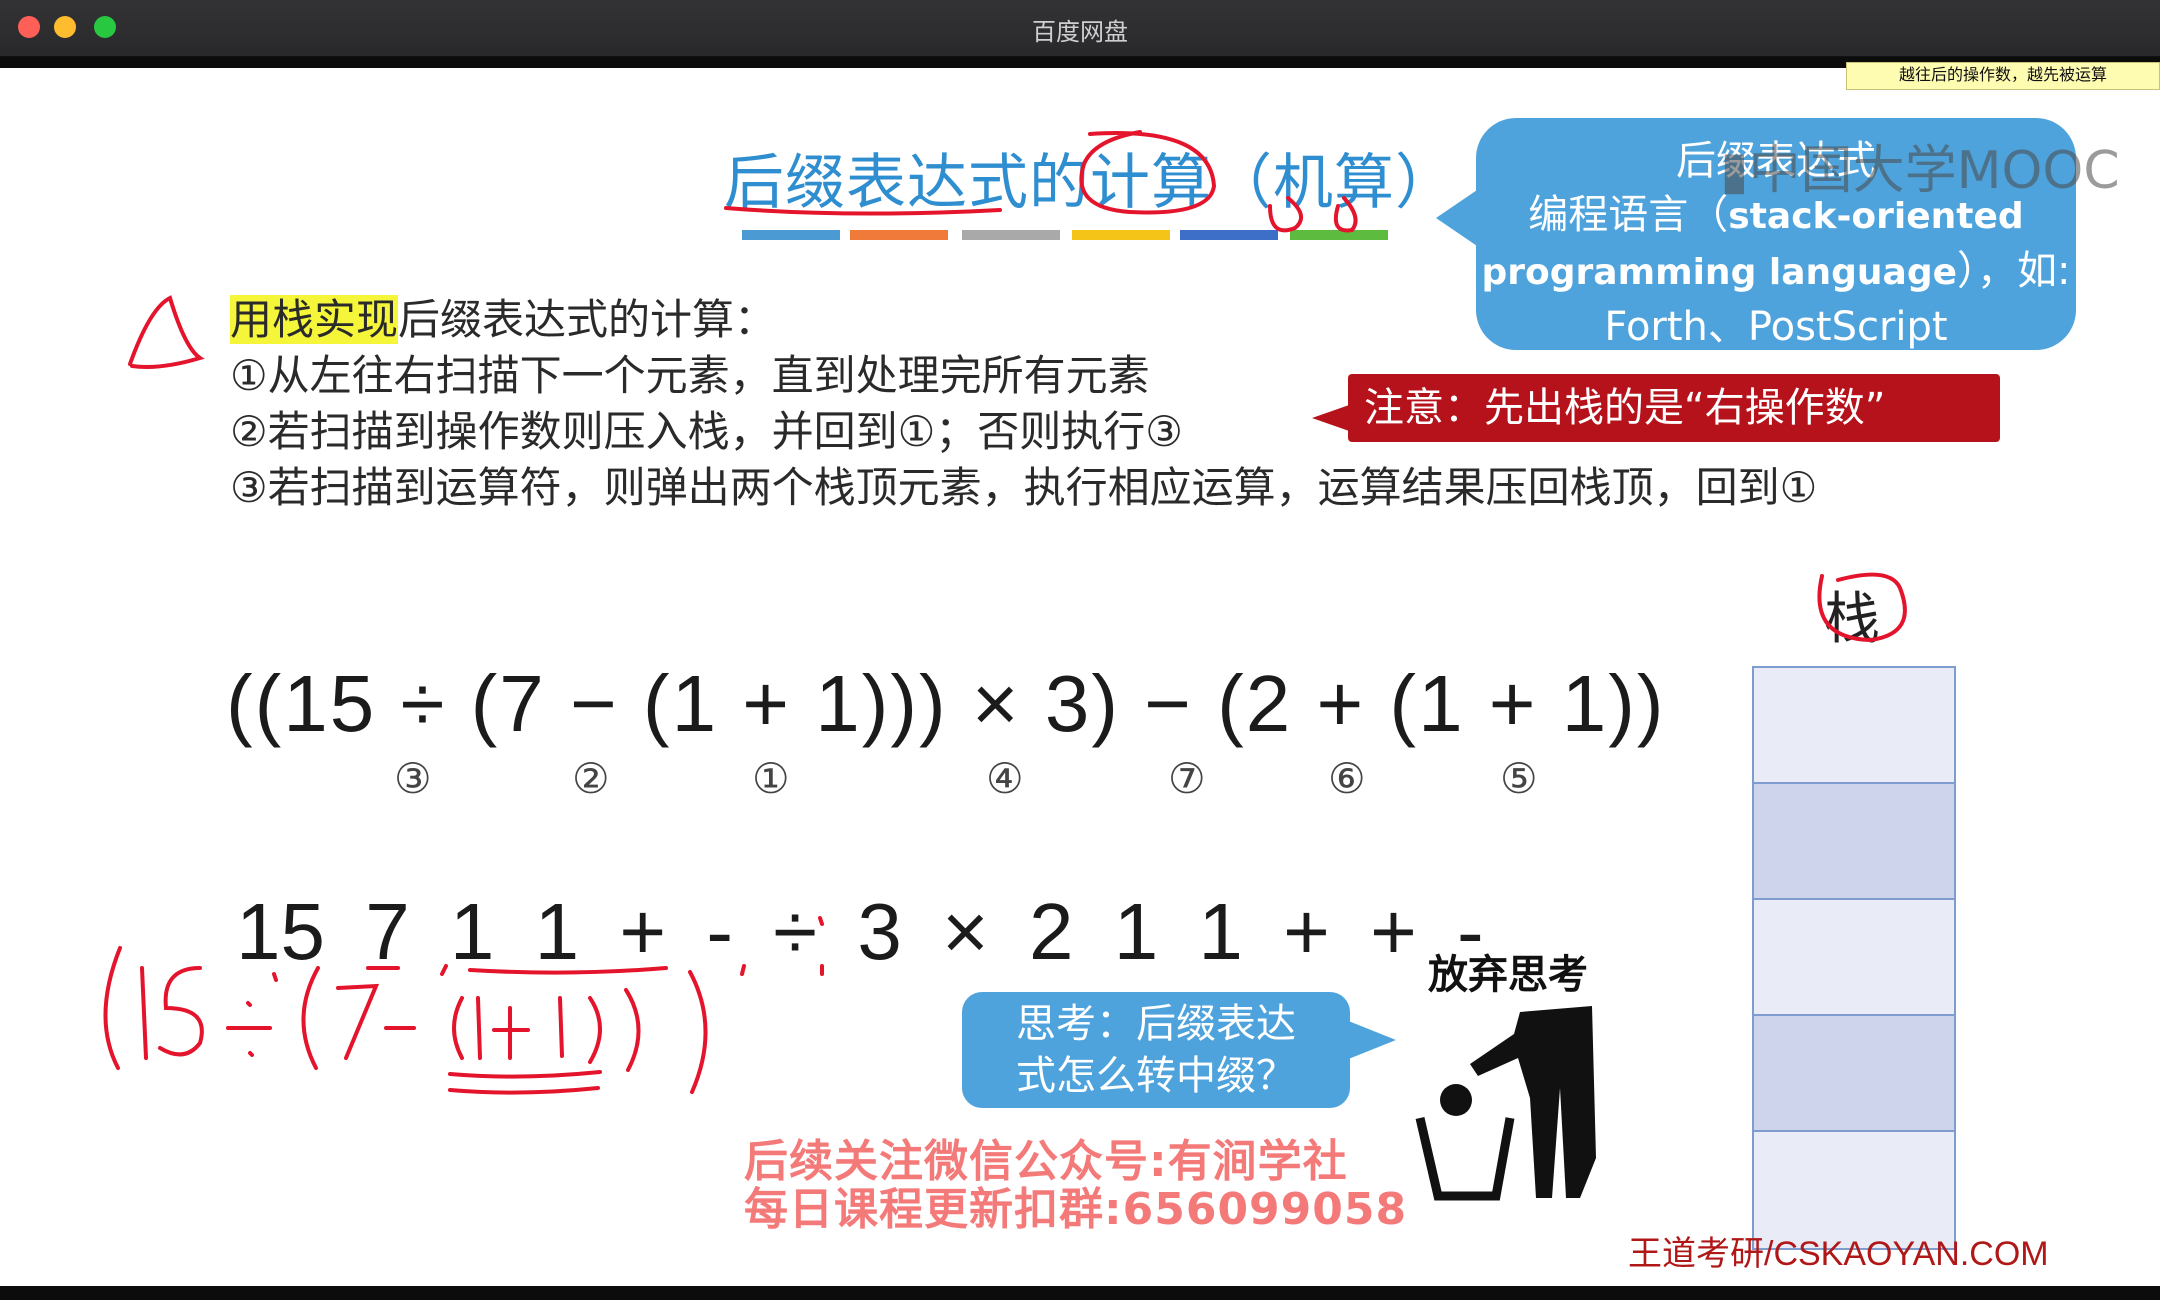 This screenshot has width=2160, height=1300. Describe the element at coordinates (1080, 32) in the screenshot. I see `window-title: 百度网盘` at that location.